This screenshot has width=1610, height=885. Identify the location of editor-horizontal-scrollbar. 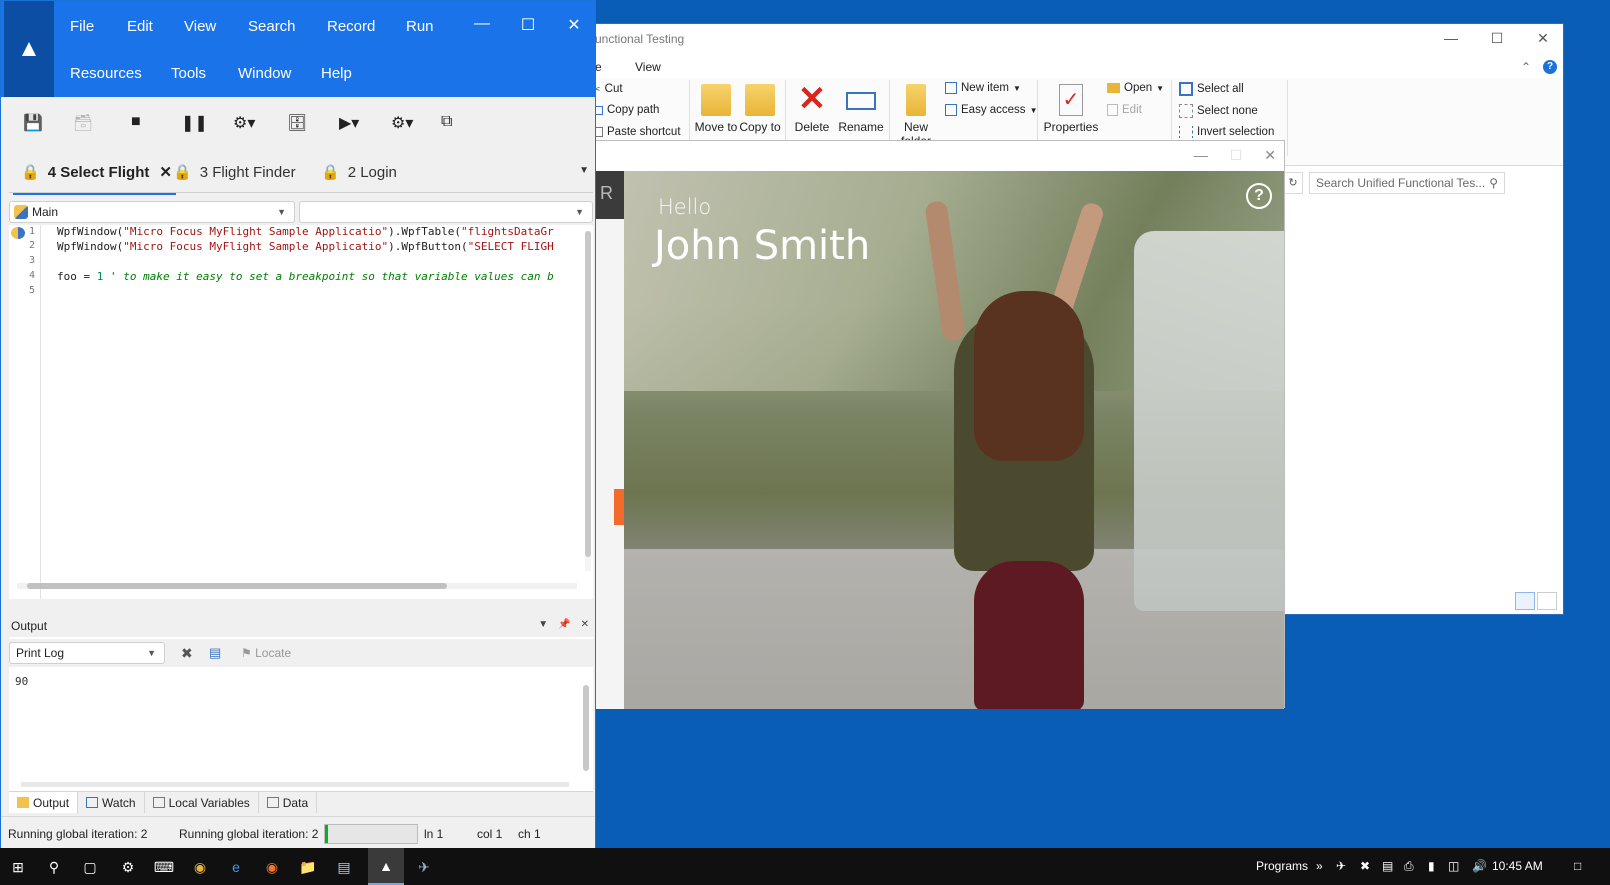
(297, 586).